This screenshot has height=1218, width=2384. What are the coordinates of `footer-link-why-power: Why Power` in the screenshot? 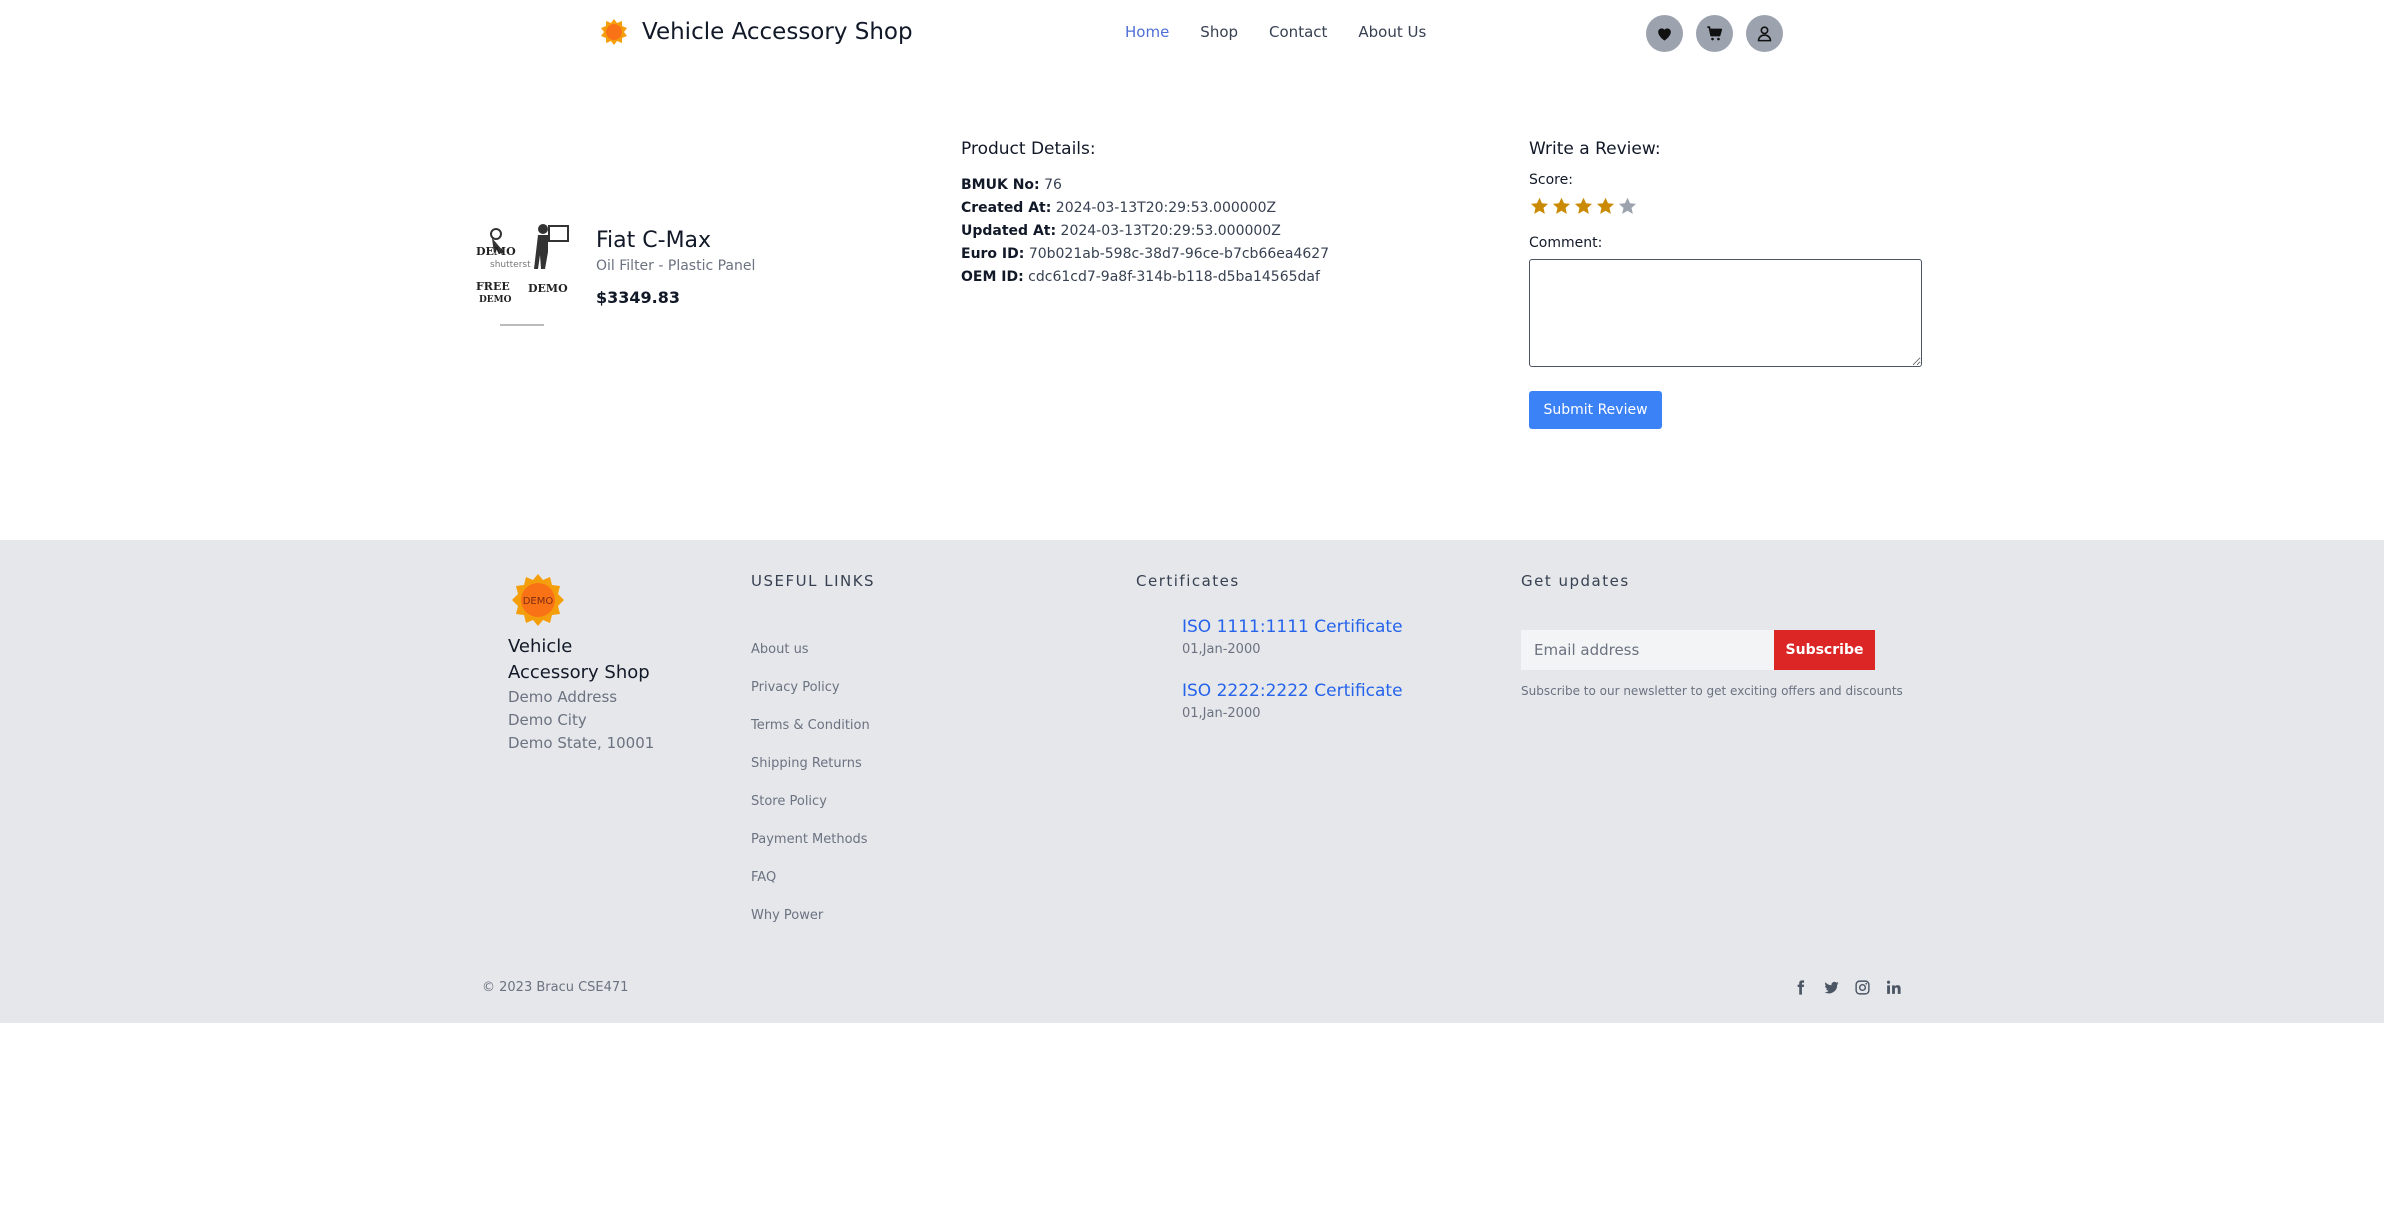 It's located at (813, 916).